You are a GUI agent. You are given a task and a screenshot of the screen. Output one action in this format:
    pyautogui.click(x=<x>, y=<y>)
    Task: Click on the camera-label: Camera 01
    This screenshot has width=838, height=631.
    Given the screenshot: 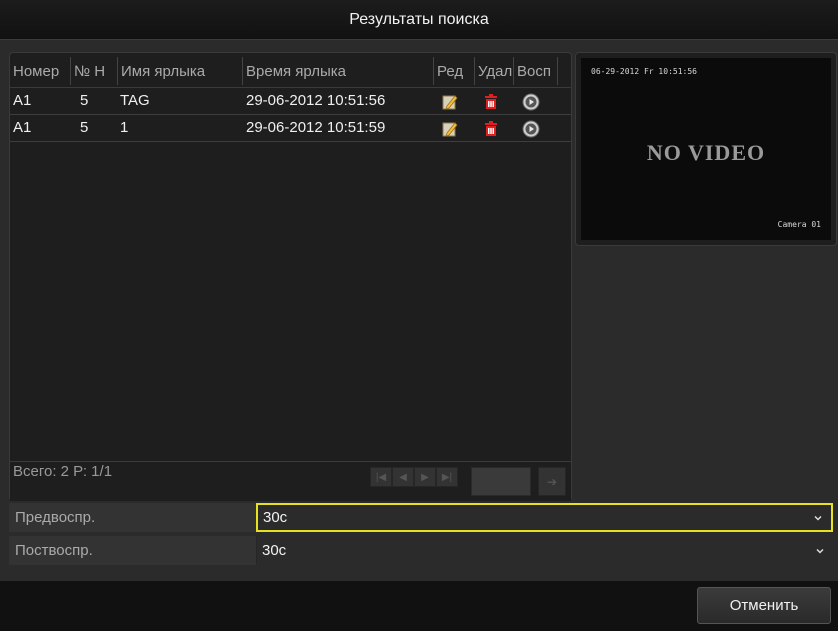 What is the action you would take?
    pyautogui.click(x=799, y=224)
    